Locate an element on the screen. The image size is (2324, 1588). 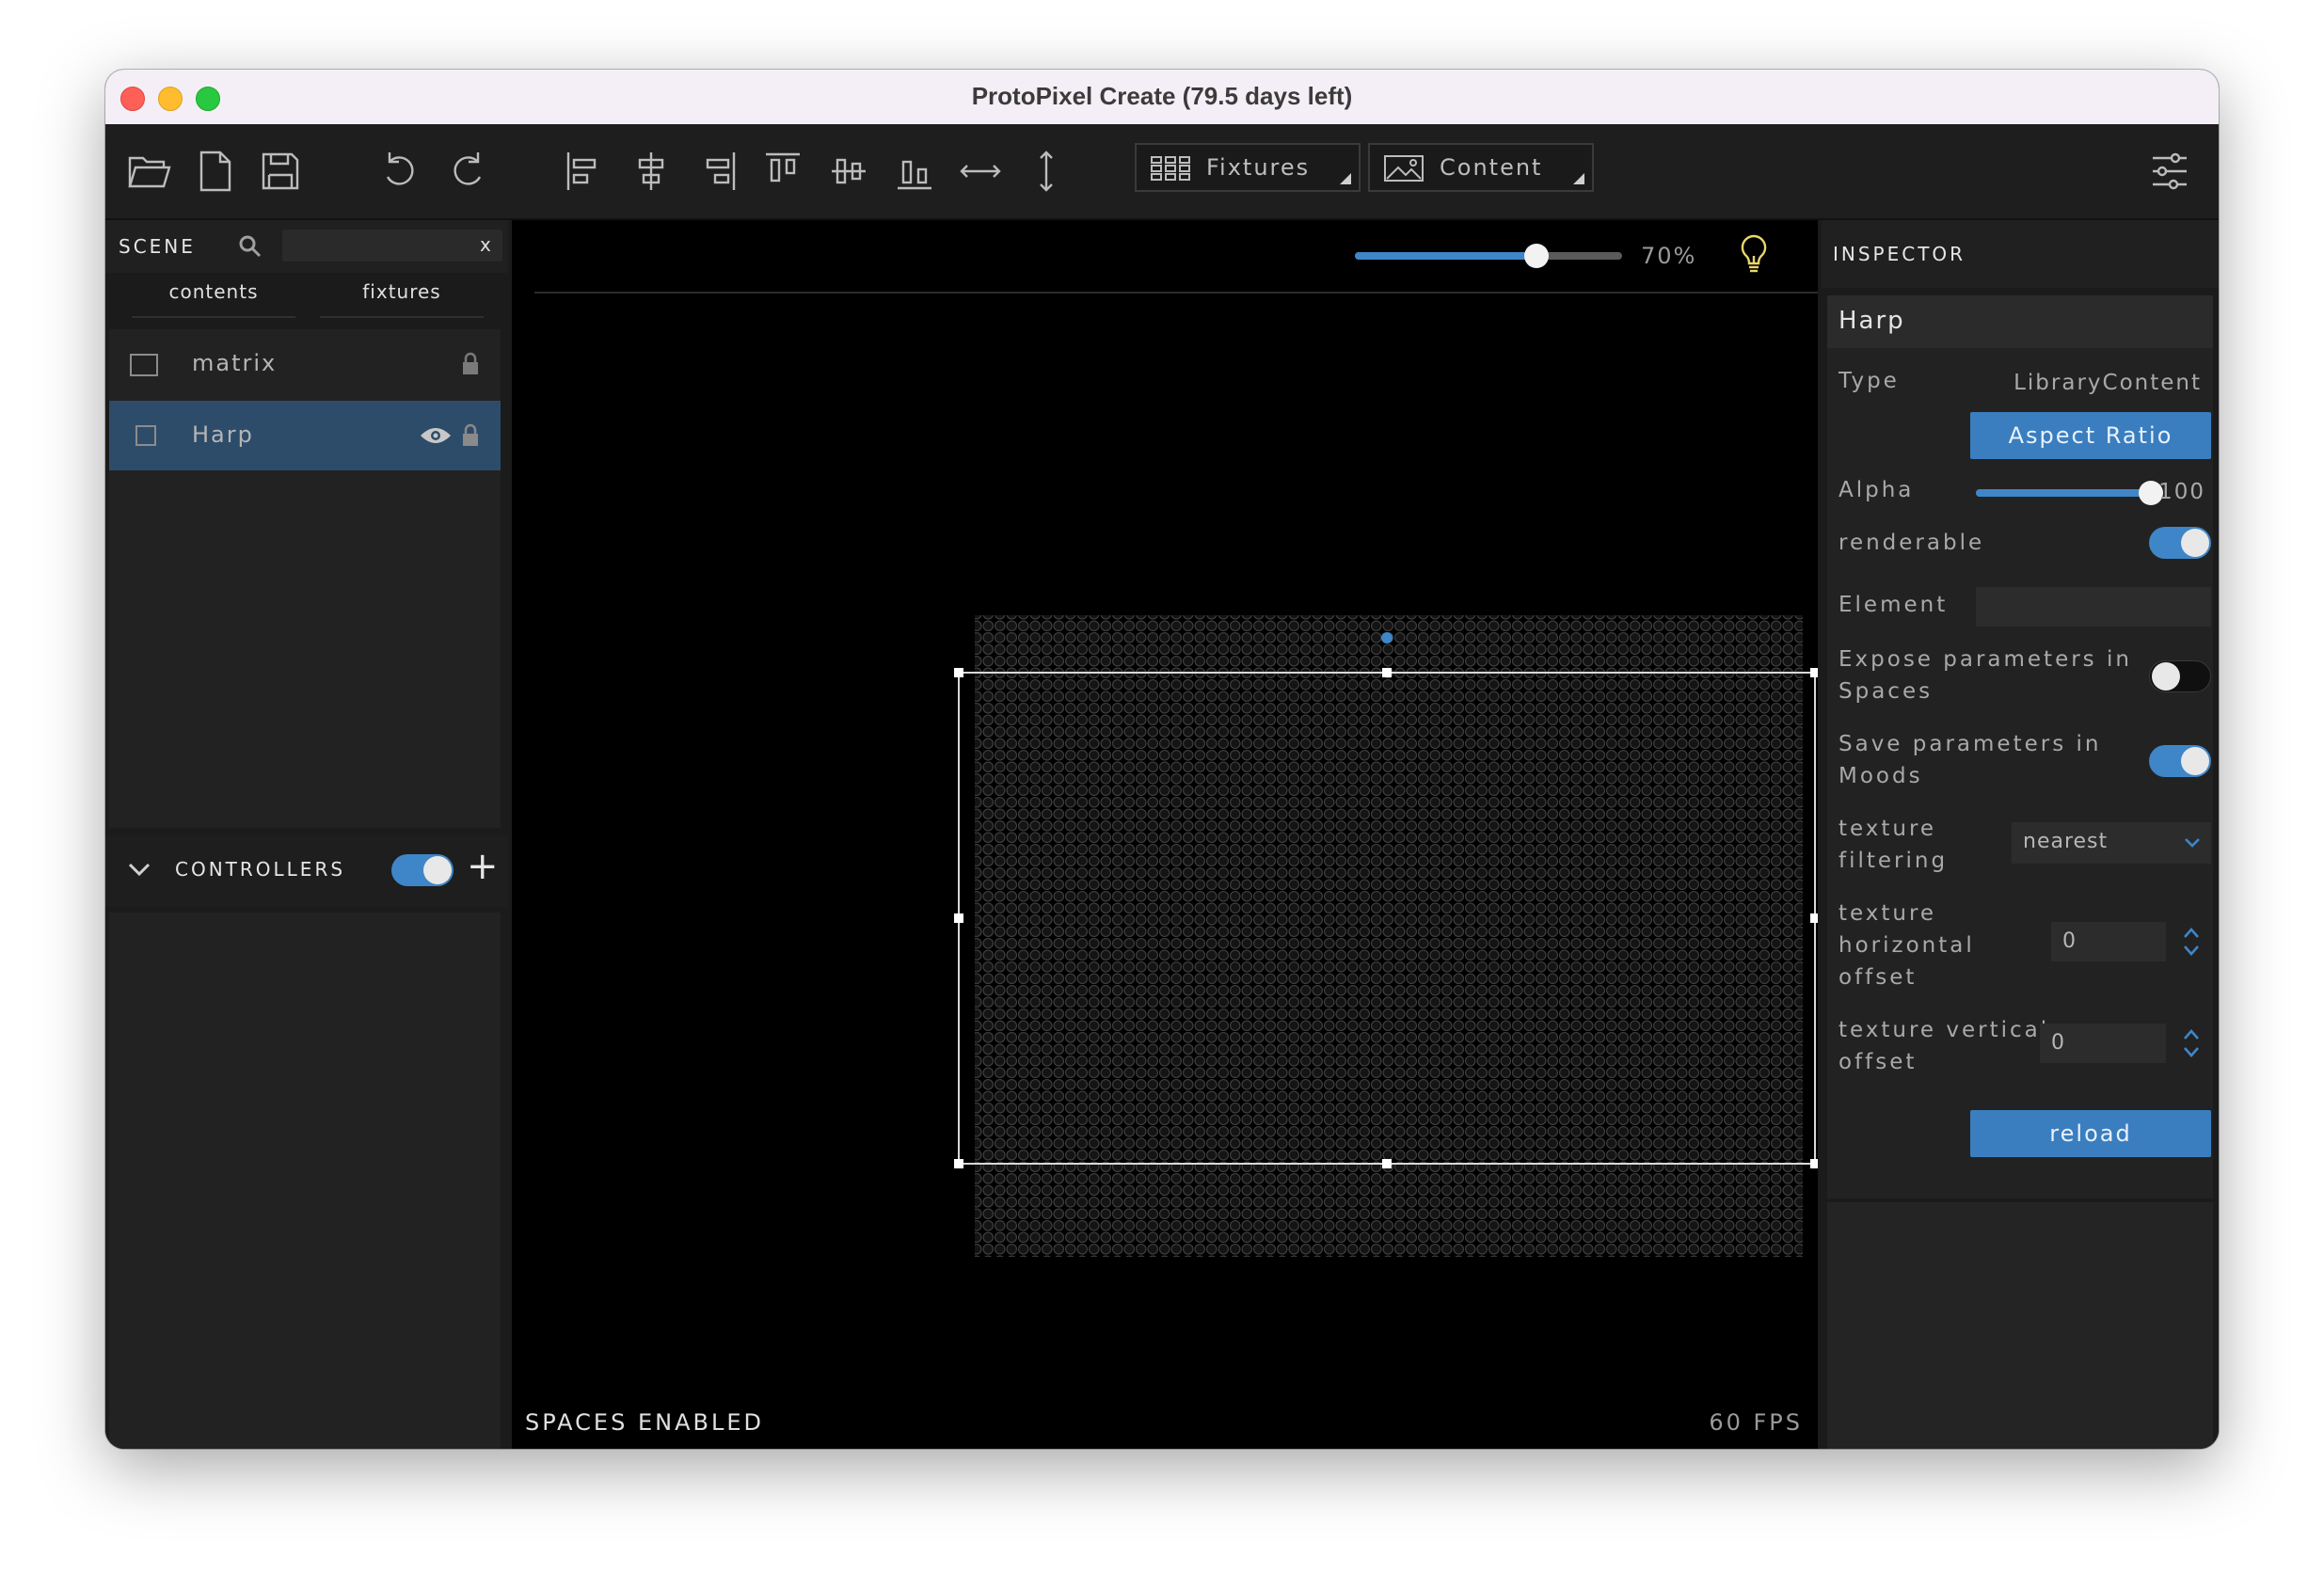
open-folder-icon is located at coordinates (148, 171).